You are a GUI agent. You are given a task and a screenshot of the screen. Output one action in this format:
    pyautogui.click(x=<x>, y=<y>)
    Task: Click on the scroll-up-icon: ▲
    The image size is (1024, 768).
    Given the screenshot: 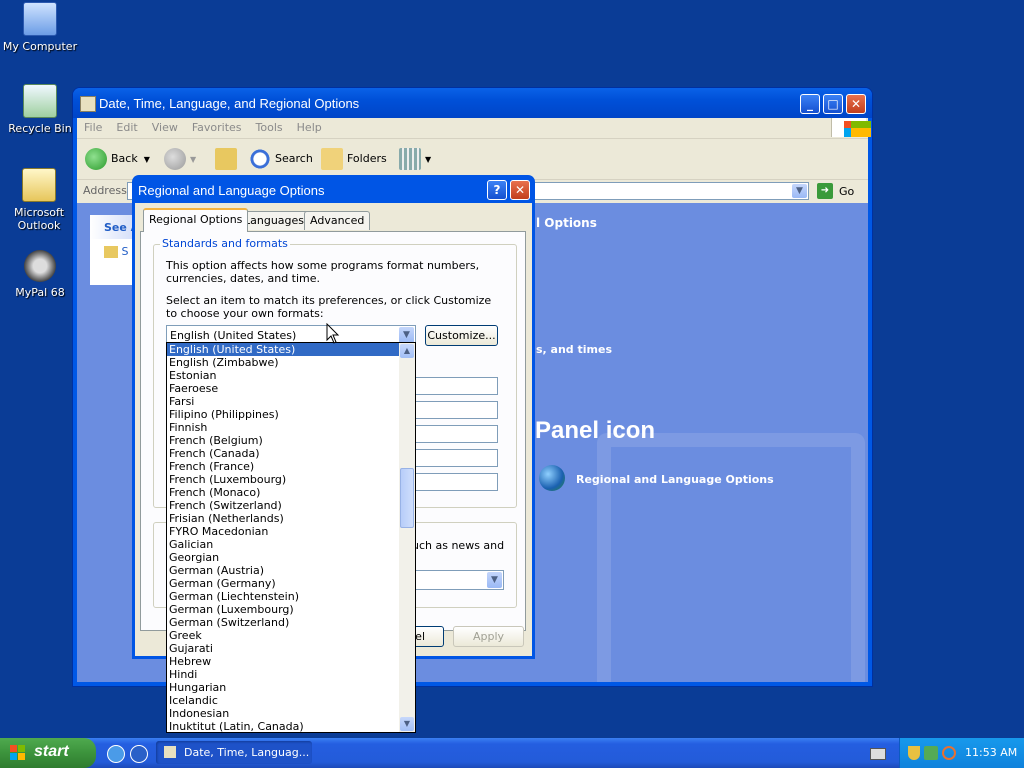 What is the action you would take?
    pyautogui.click(x=407, y=351)
    